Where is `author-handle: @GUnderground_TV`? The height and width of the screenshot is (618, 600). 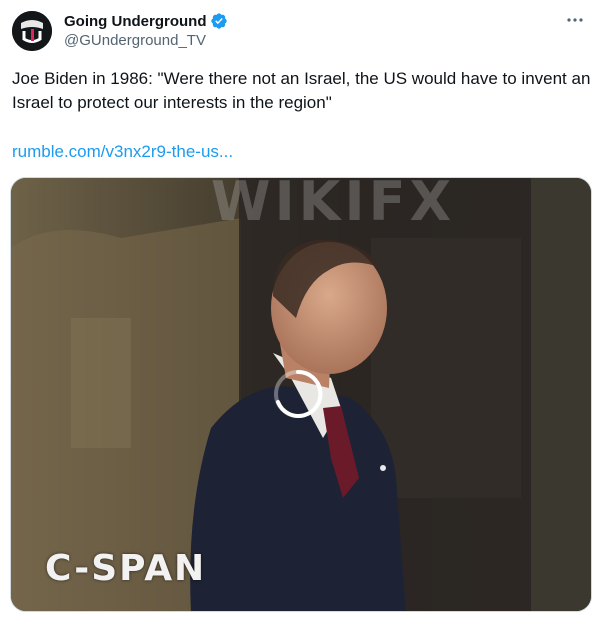 author-handle: @GUnderground_TV is located at coordinates (135, 40).